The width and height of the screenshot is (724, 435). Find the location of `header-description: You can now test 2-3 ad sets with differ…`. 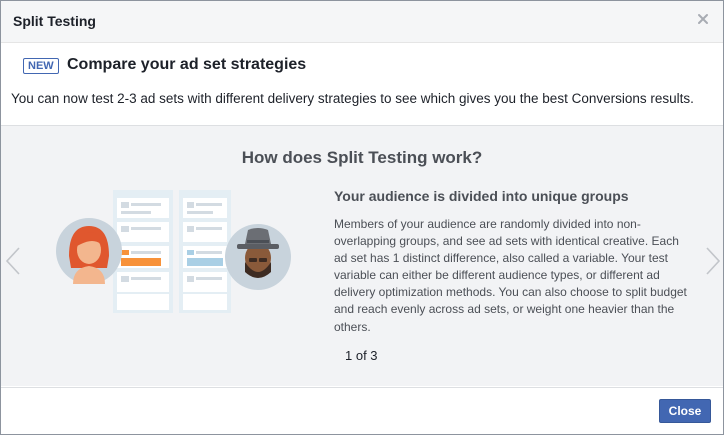

header-description: You can now test 2-3 ad sets with differ… is located at coordinates (352, 98).